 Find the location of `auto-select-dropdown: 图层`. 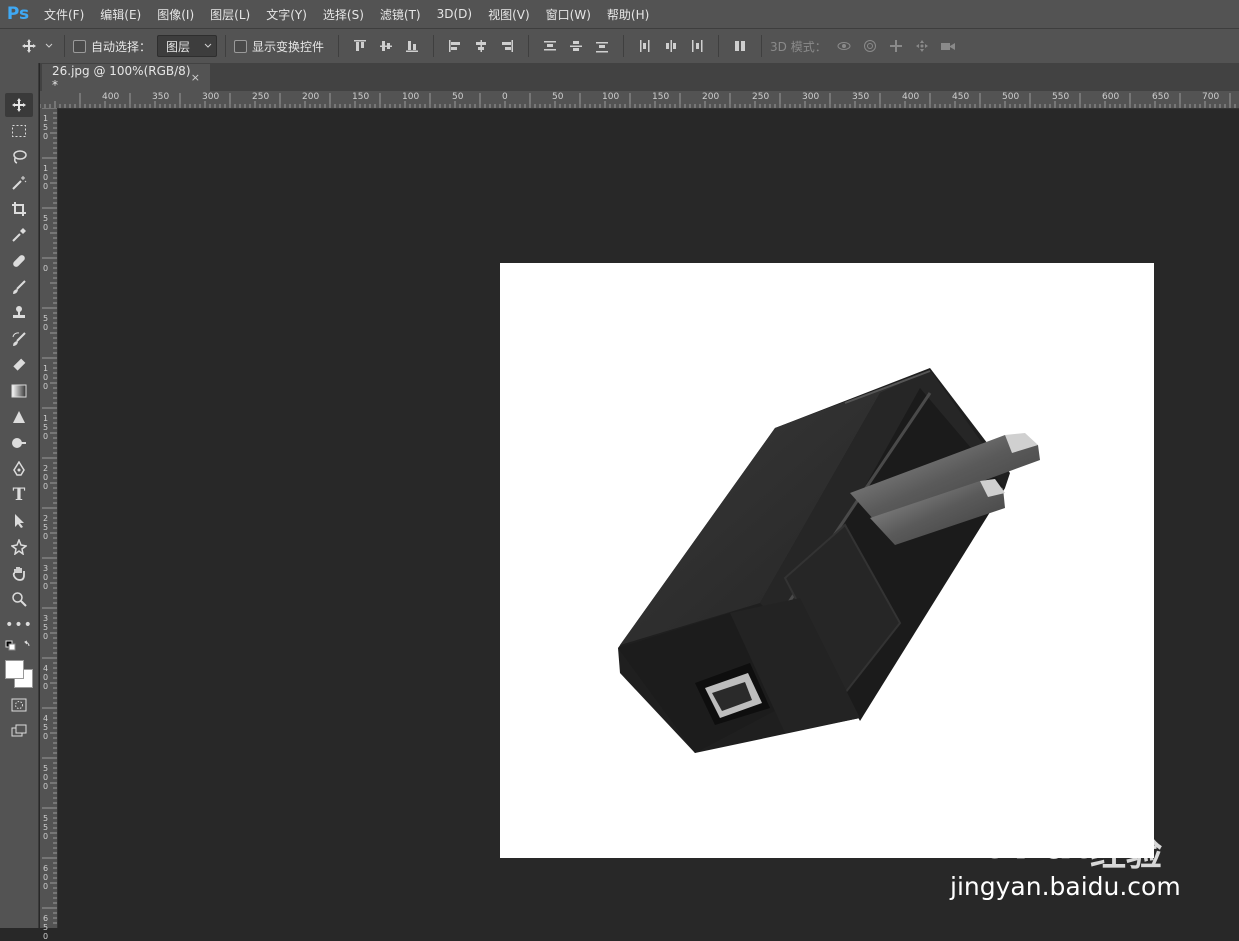

auto-select-dropdown: 图层 is located at coordinates (187, 46).